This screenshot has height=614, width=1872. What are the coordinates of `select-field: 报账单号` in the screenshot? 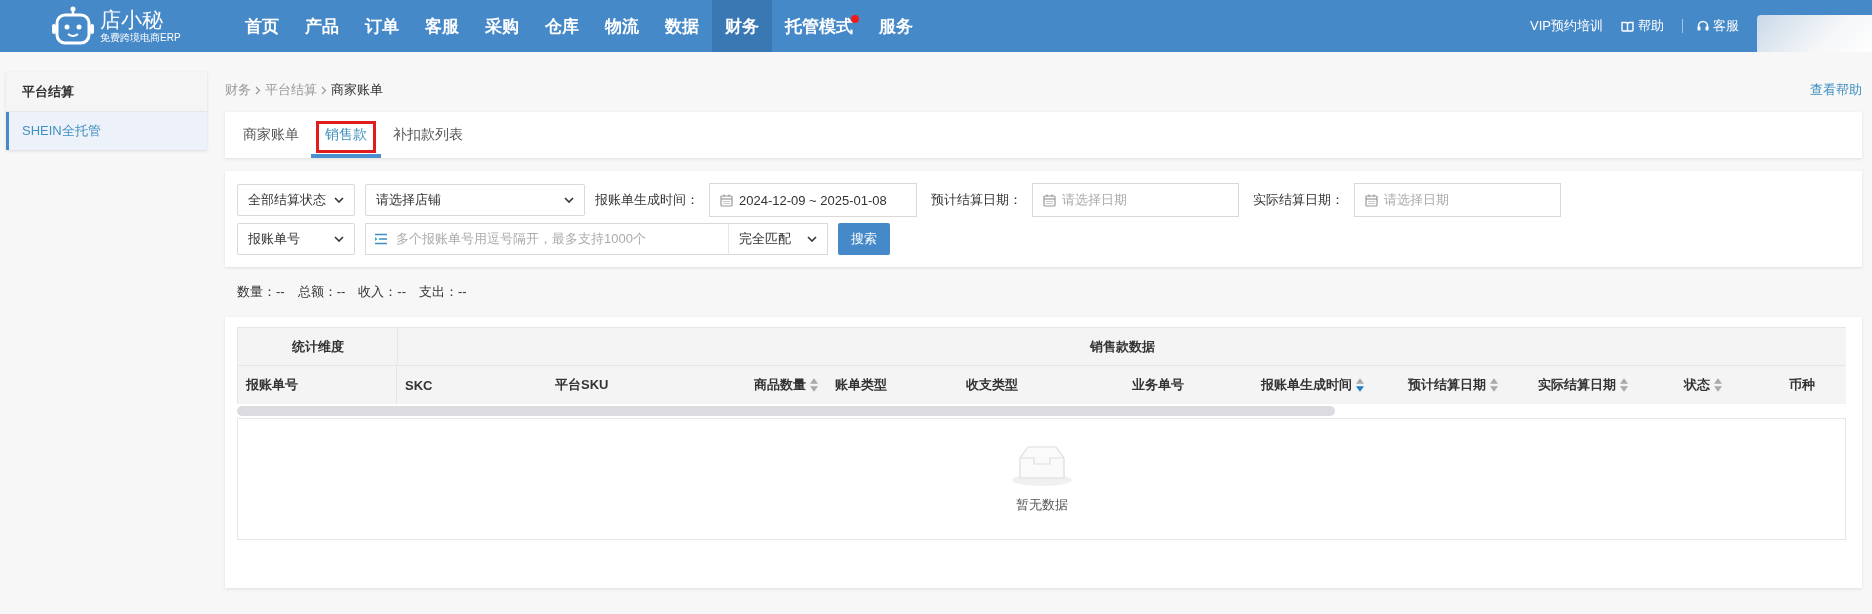 It's located at (296, 239).